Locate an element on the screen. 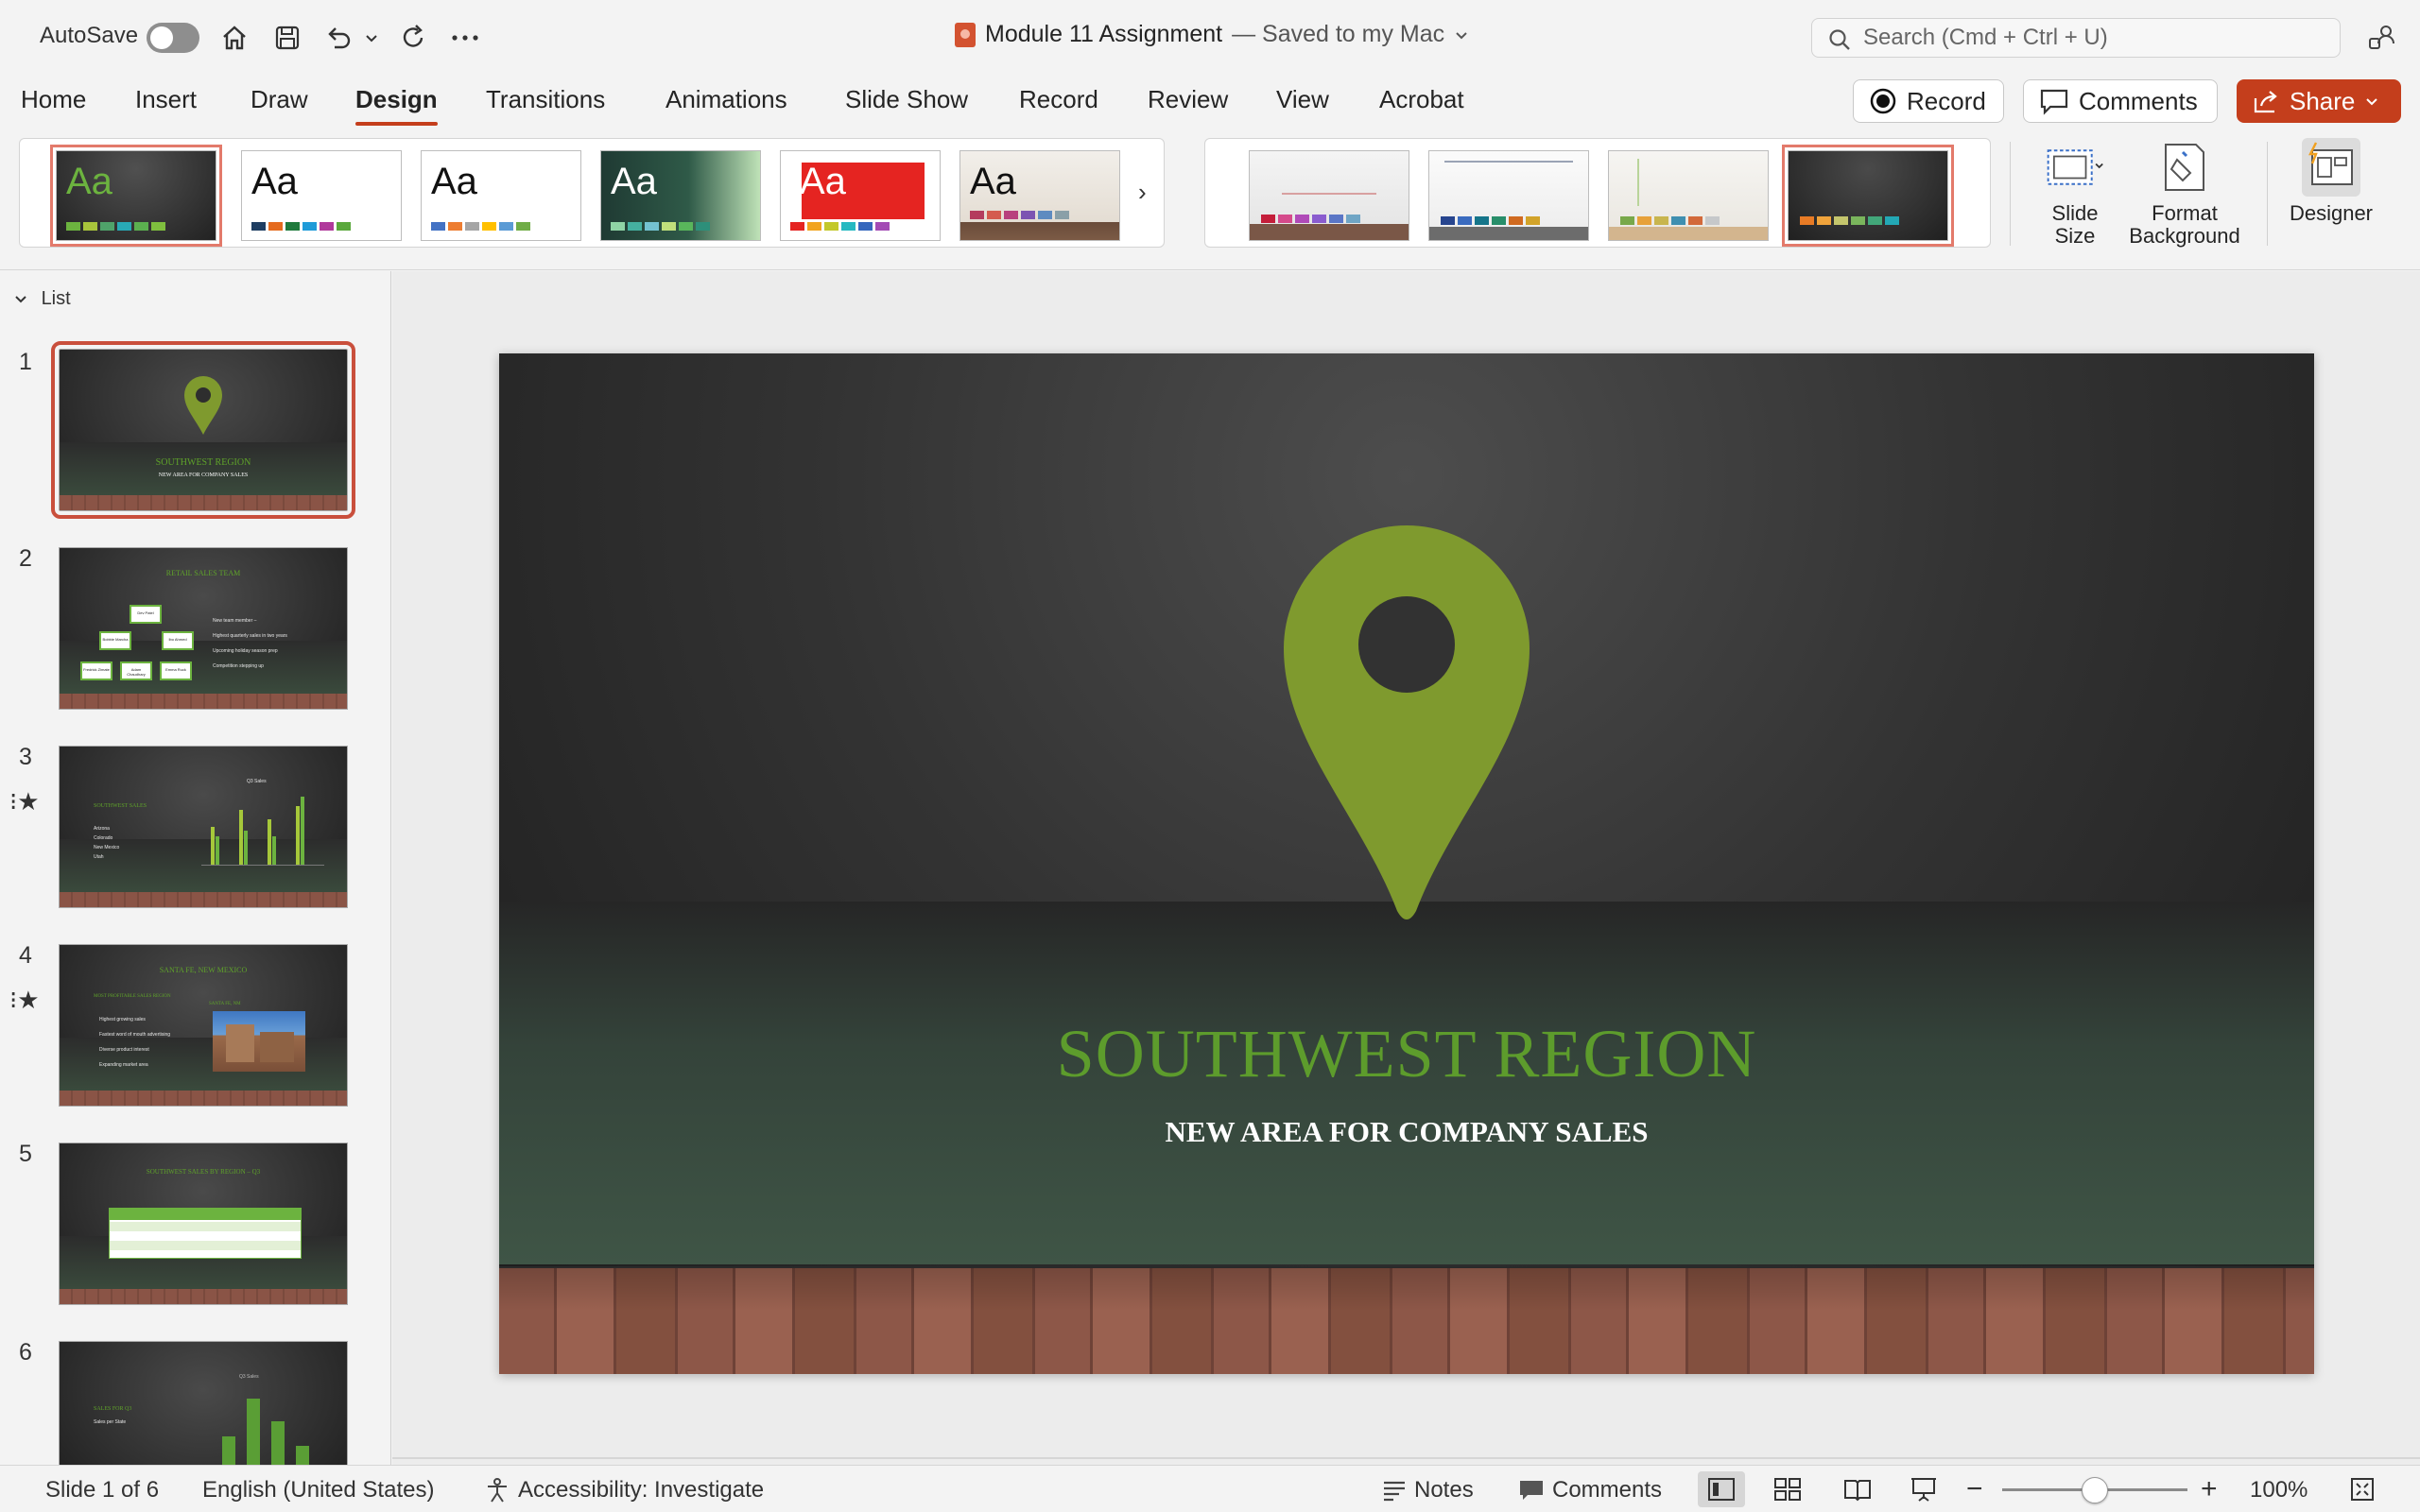  share-button: Share is located at coordinates (2319, 101).